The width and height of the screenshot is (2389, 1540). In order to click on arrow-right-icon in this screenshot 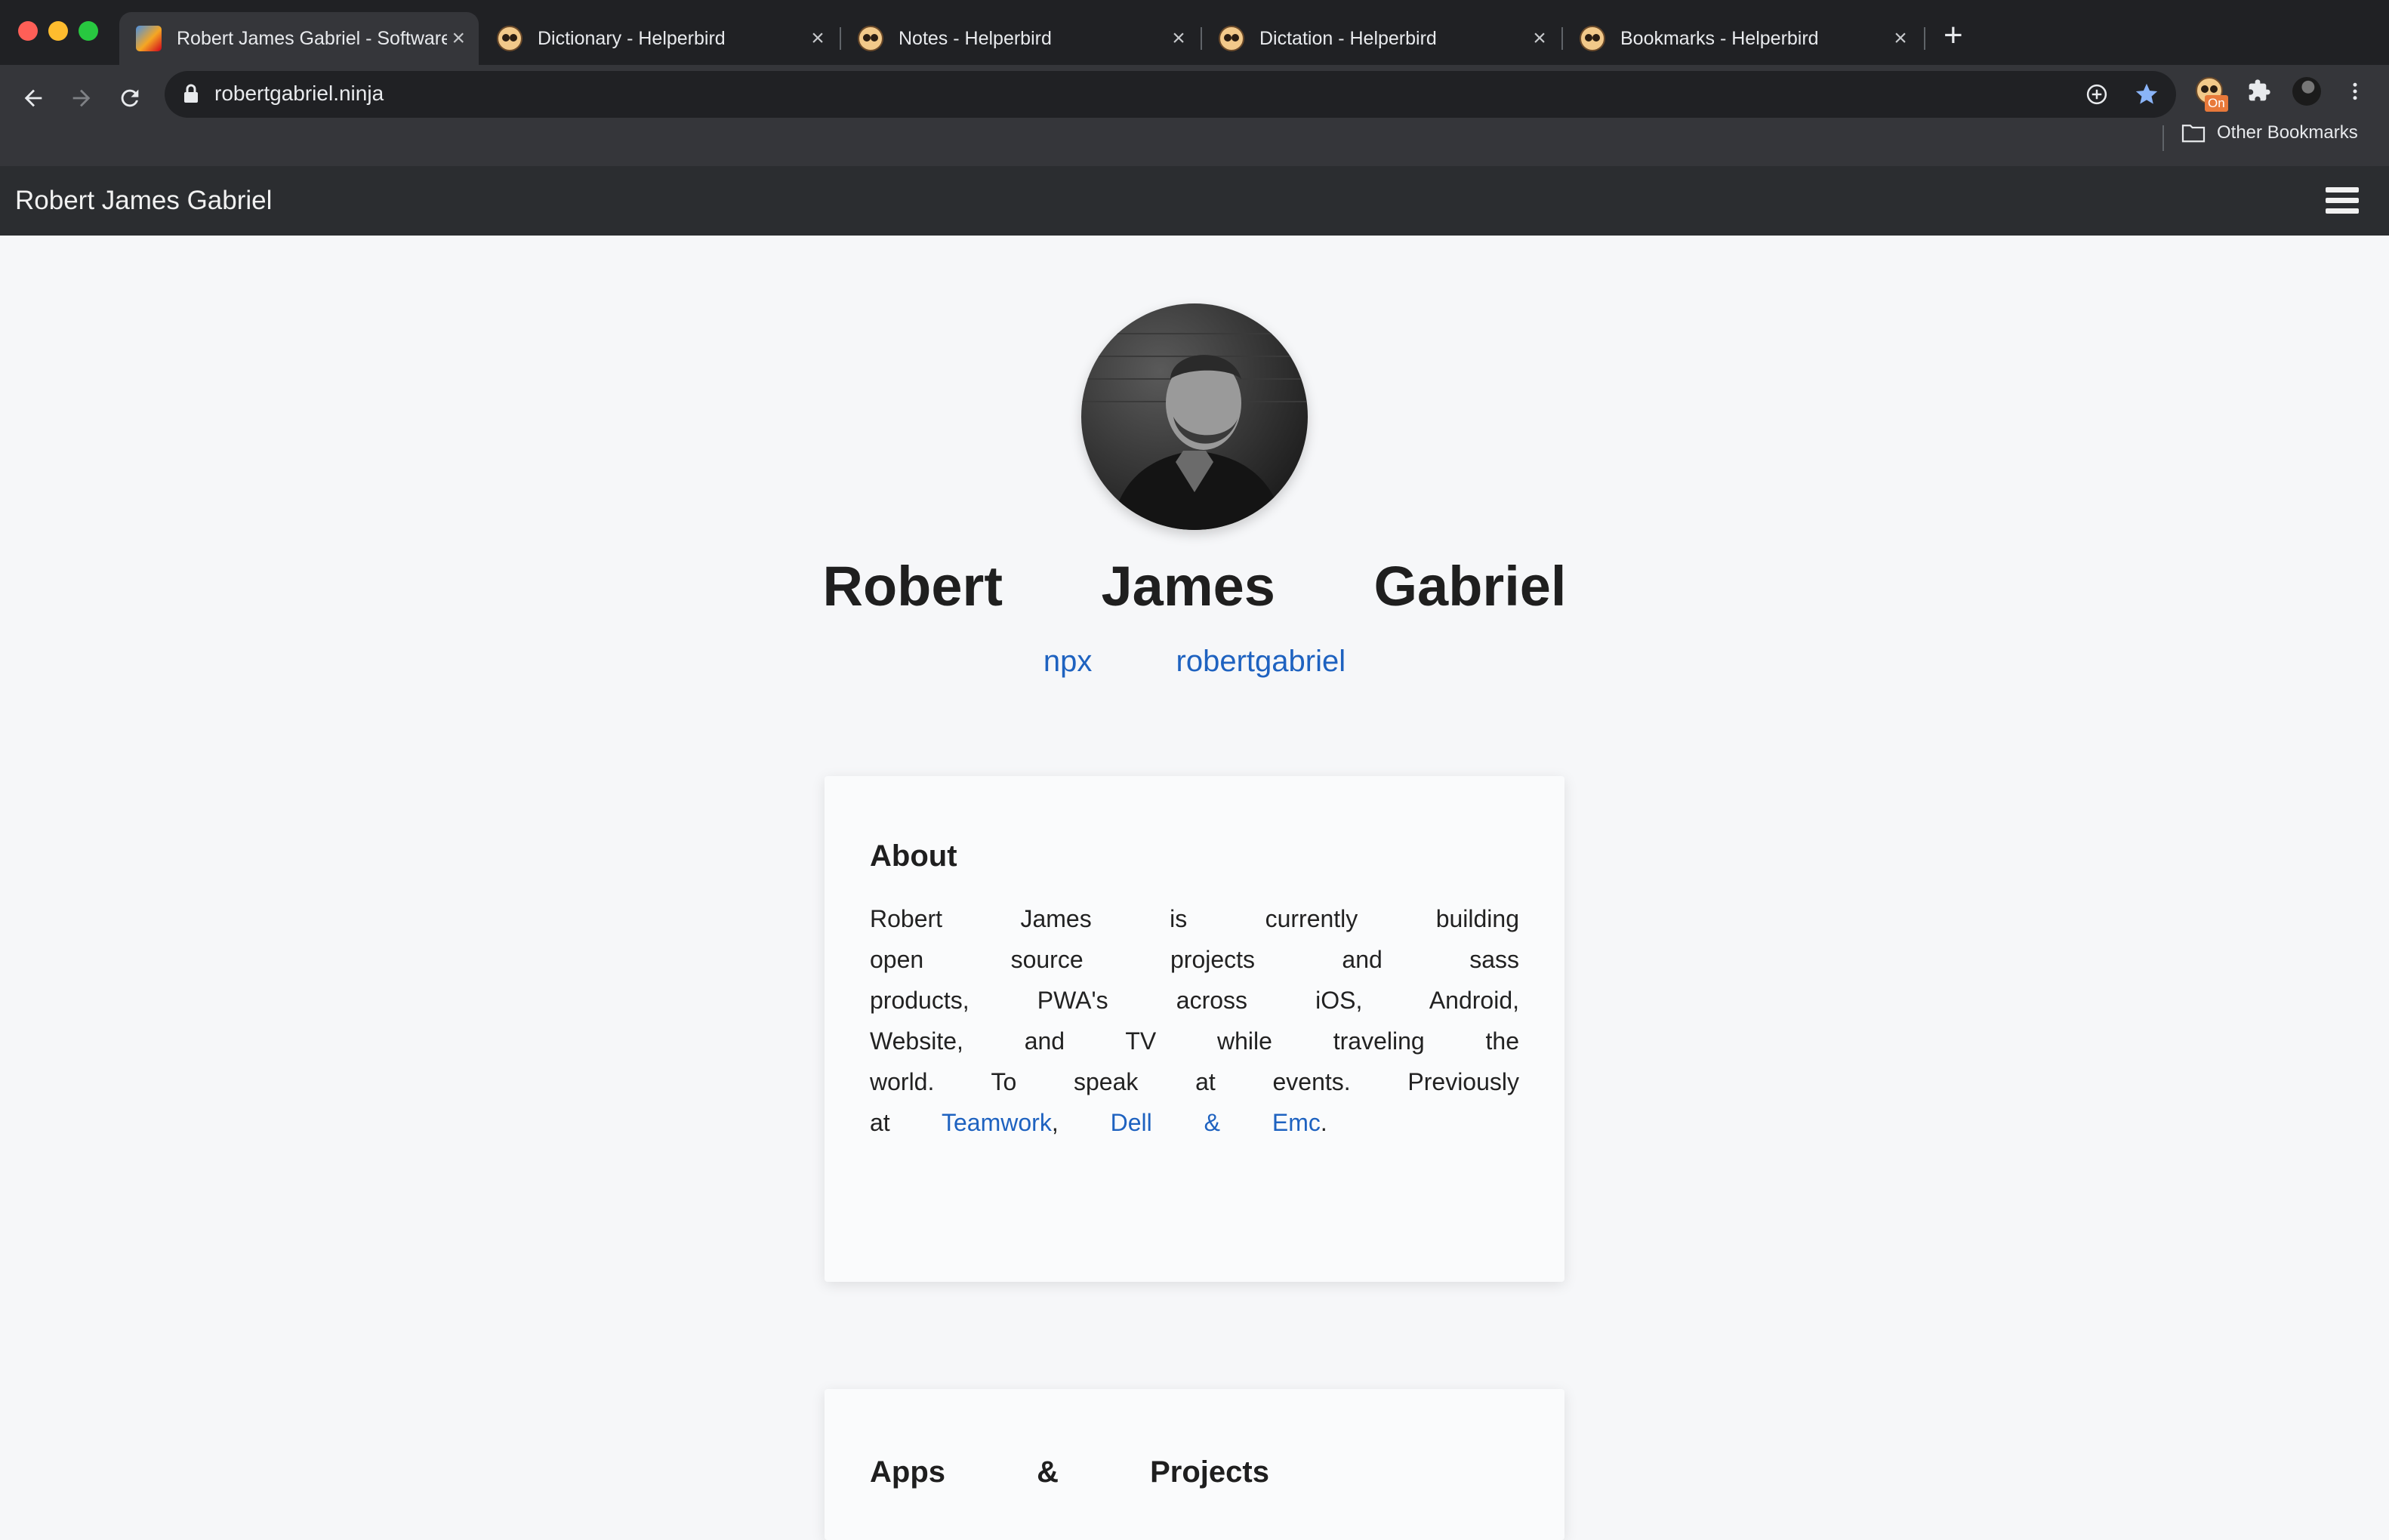, I will do `click(81, 98)`.